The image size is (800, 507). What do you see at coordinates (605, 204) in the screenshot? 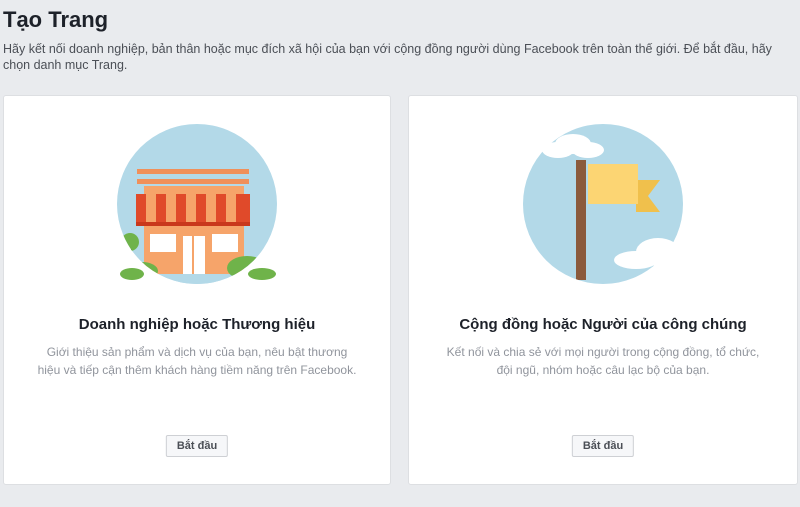
I see `flag-icon` at bounding box center [605, 204].